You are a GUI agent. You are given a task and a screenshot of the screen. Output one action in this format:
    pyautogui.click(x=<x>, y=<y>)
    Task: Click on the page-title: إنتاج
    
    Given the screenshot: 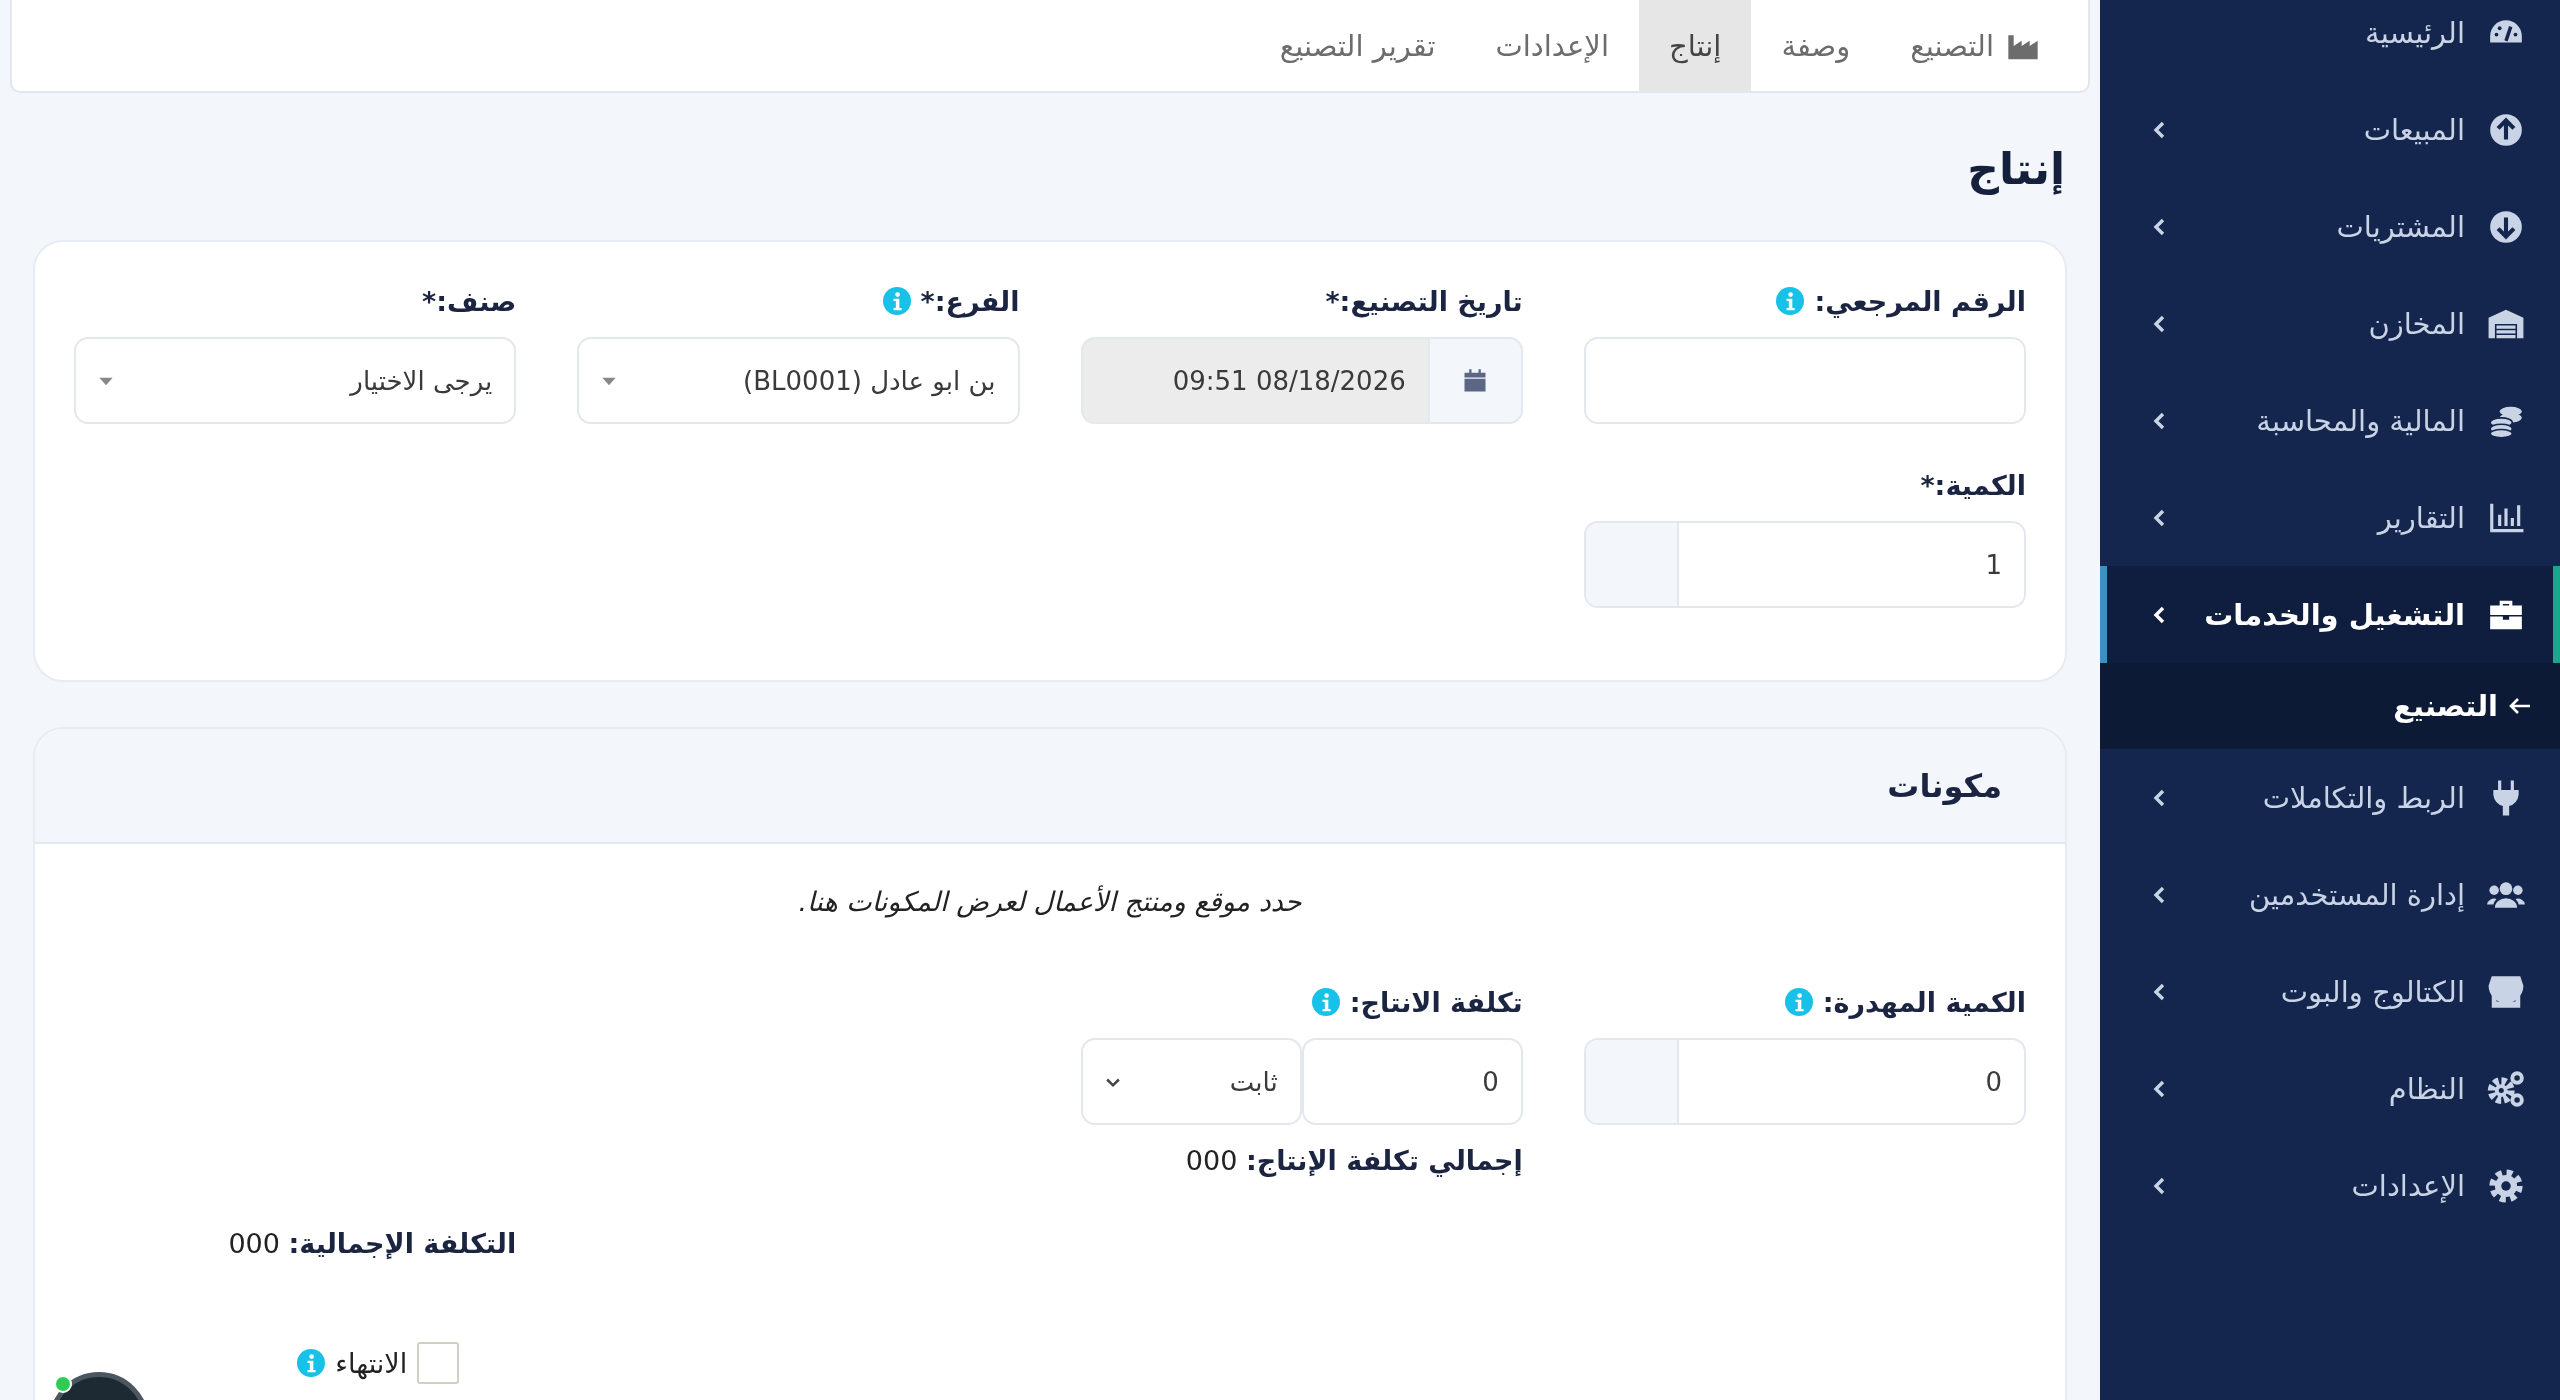 What is the action you would take?
    pyautogui.click(x=2016, y=169)
    